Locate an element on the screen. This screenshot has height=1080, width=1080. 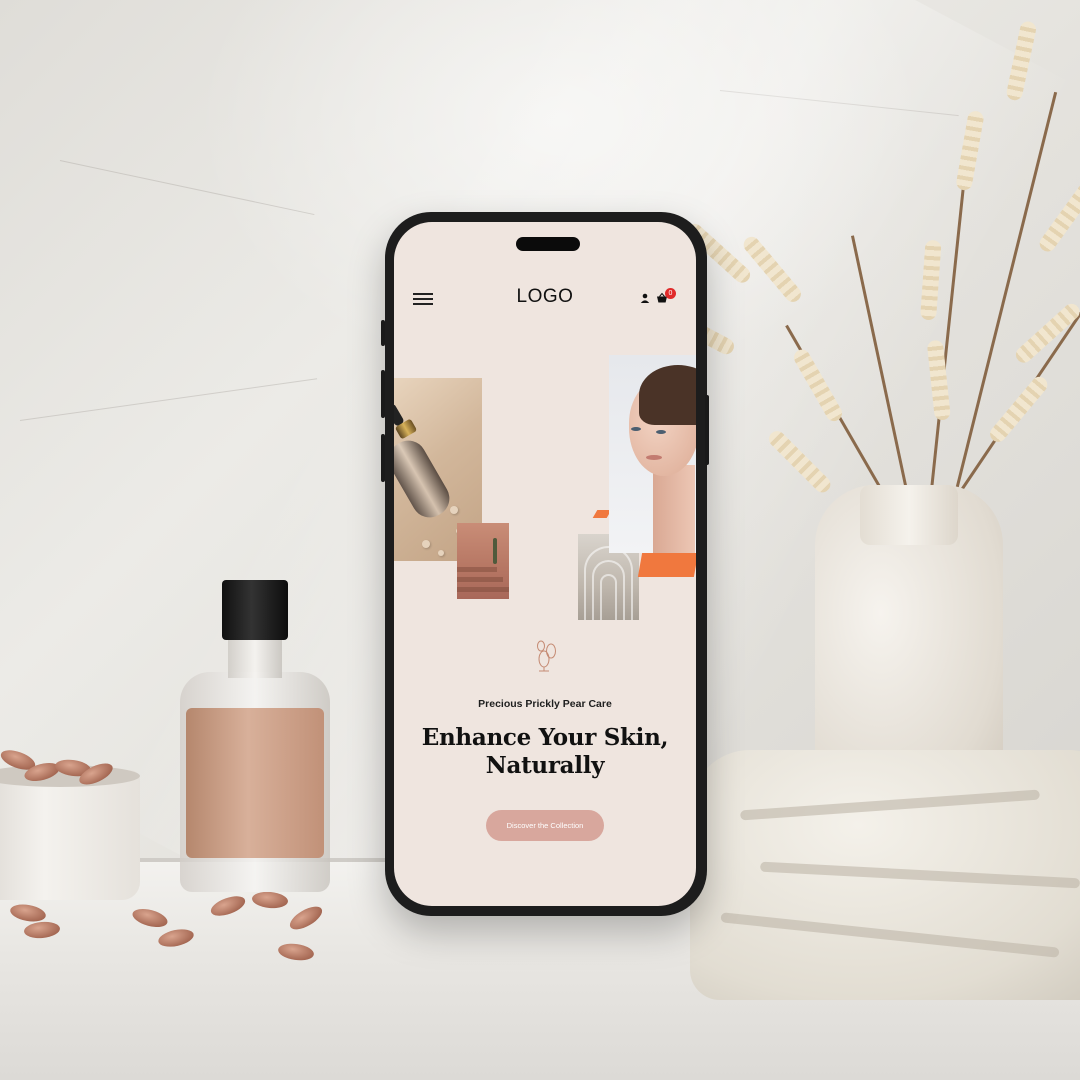
dynamic-island is located at coordinates (548, 244).